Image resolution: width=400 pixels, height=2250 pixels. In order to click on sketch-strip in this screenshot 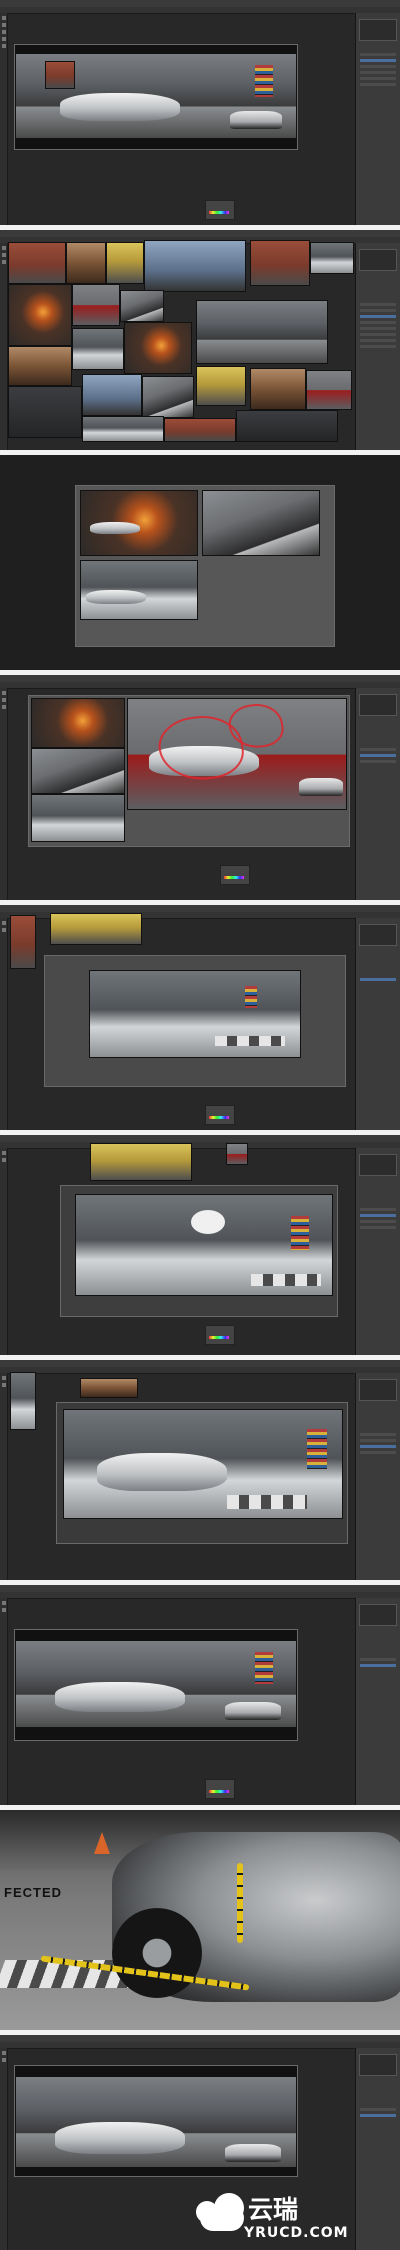, I will do `click(200, 562)`.